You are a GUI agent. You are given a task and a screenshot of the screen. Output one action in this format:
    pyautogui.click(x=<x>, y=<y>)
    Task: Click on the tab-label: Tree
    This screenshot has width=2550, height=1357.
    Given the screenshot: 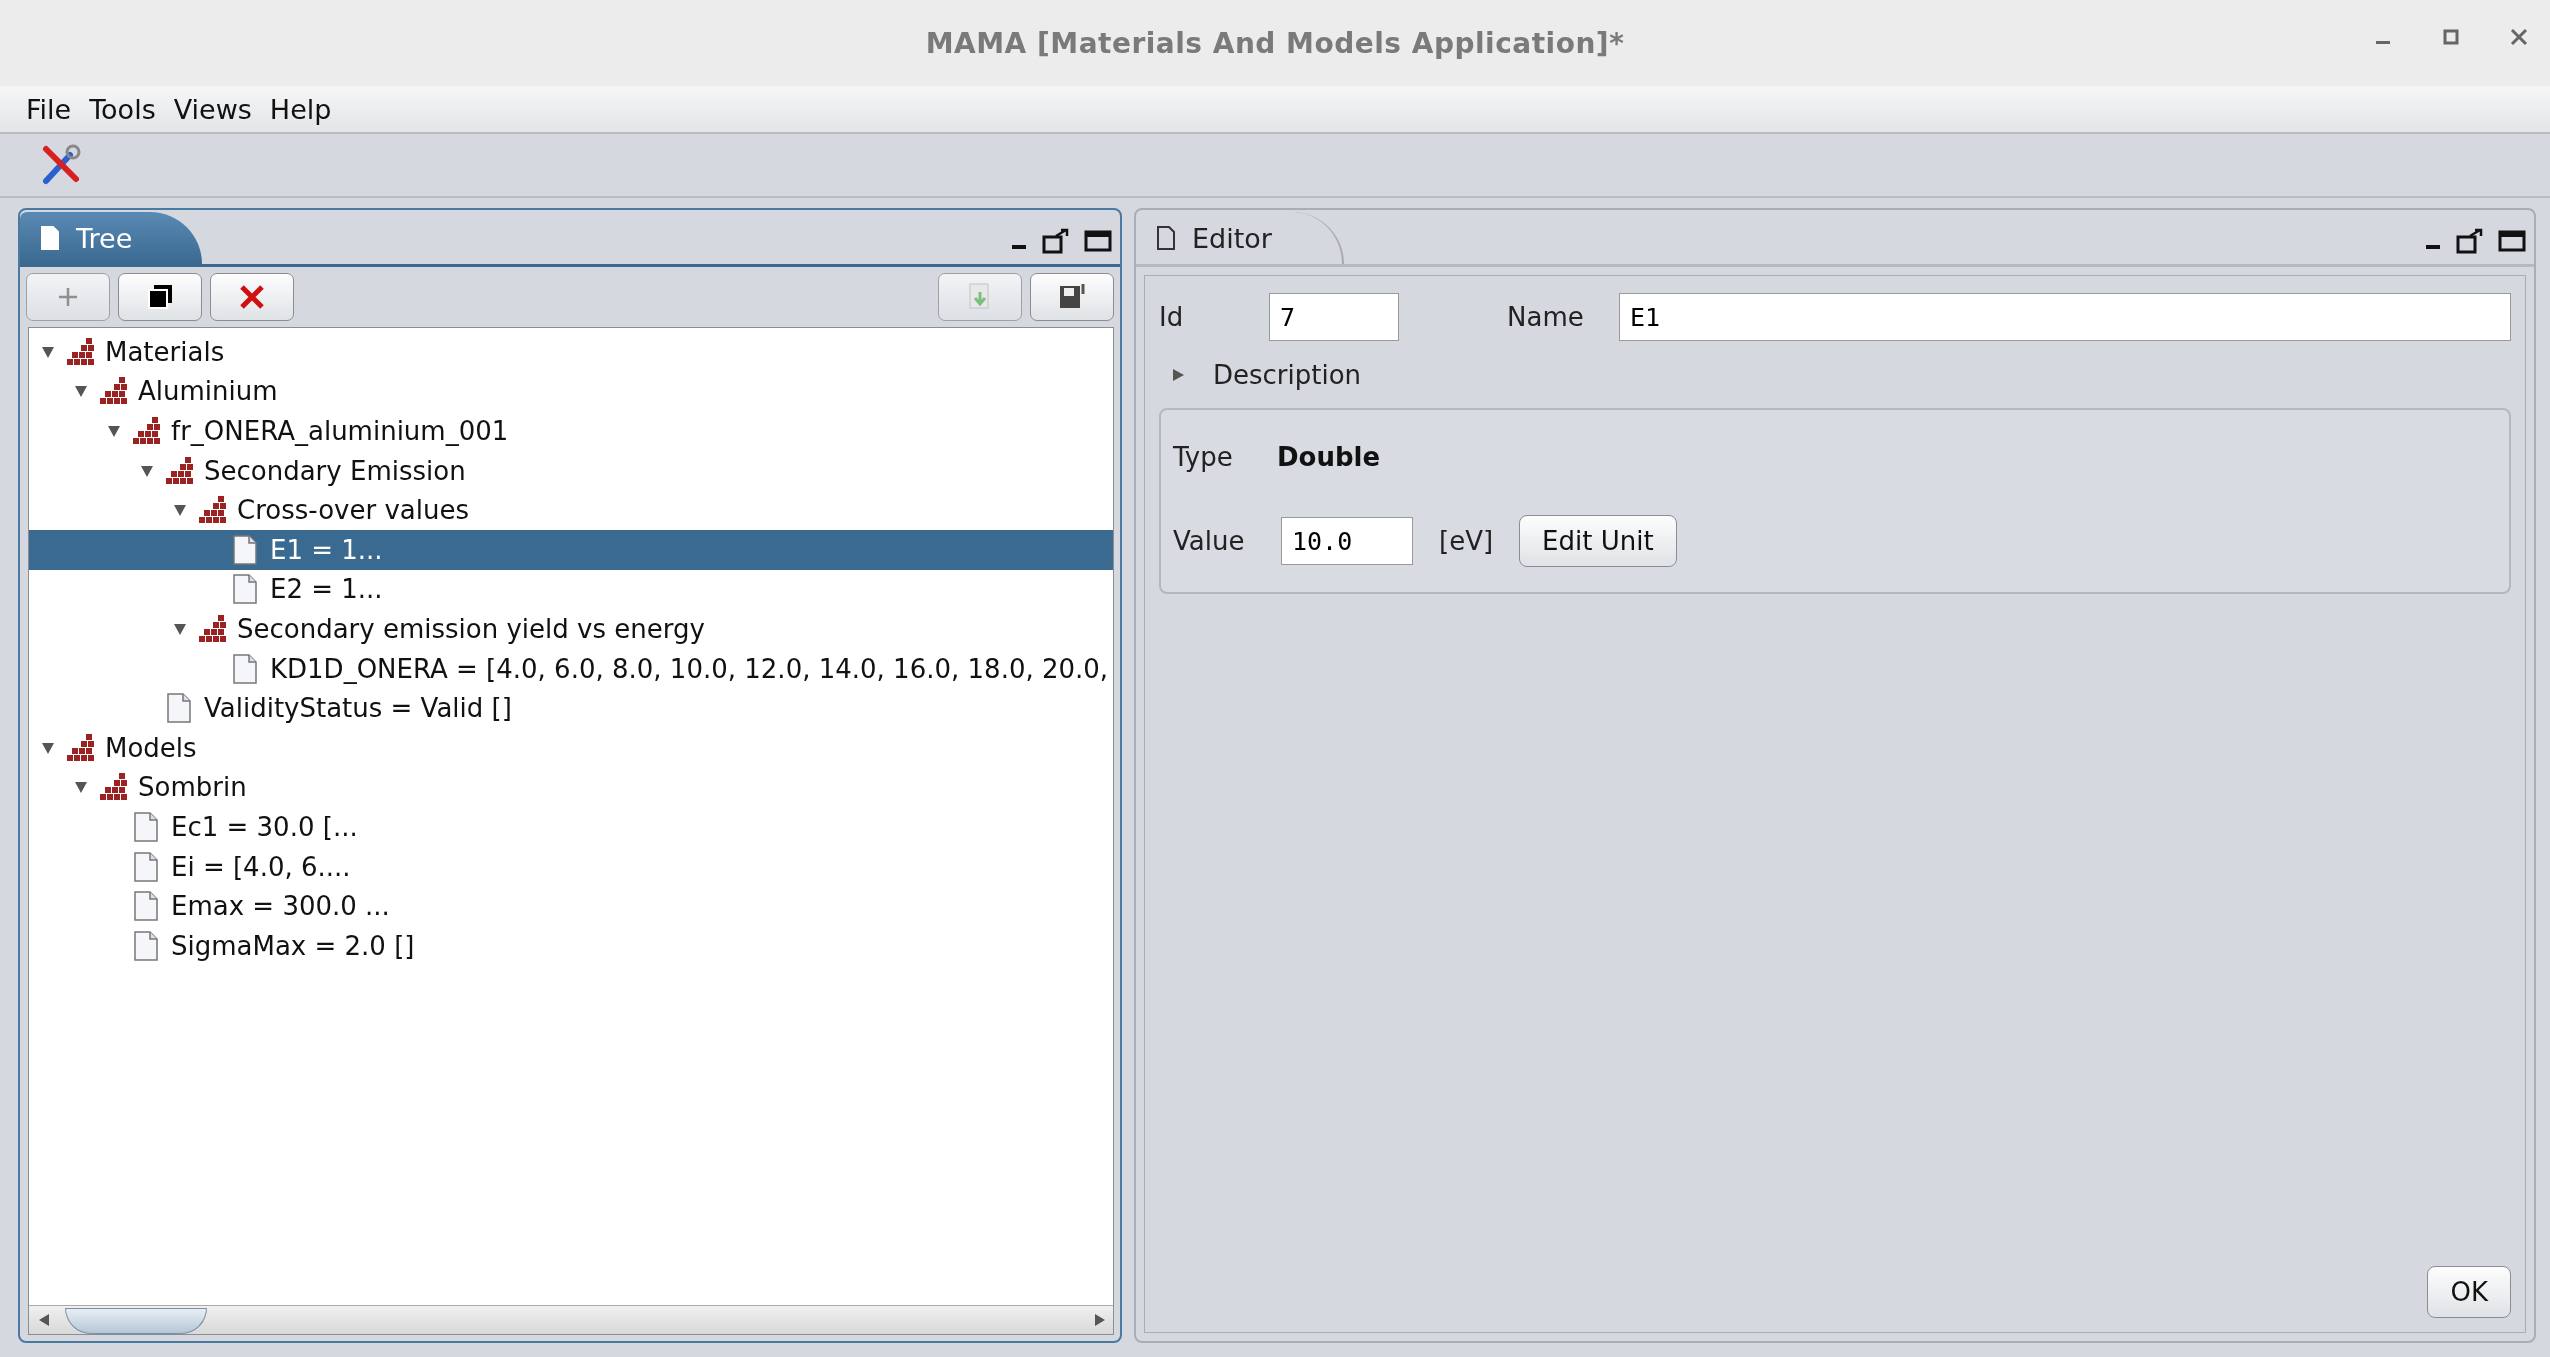 What is the action you would take?
    pyautogui.click(x=104, y=238)
    